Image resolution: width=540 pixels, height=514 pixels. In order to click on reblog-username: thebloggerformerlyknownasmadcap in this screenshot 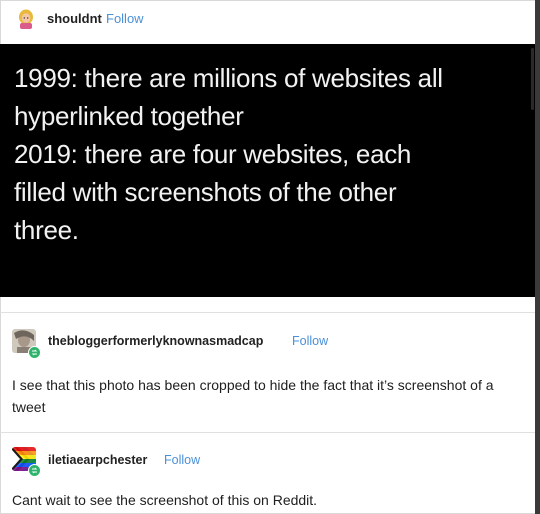, I will do `click(155, 341)`.